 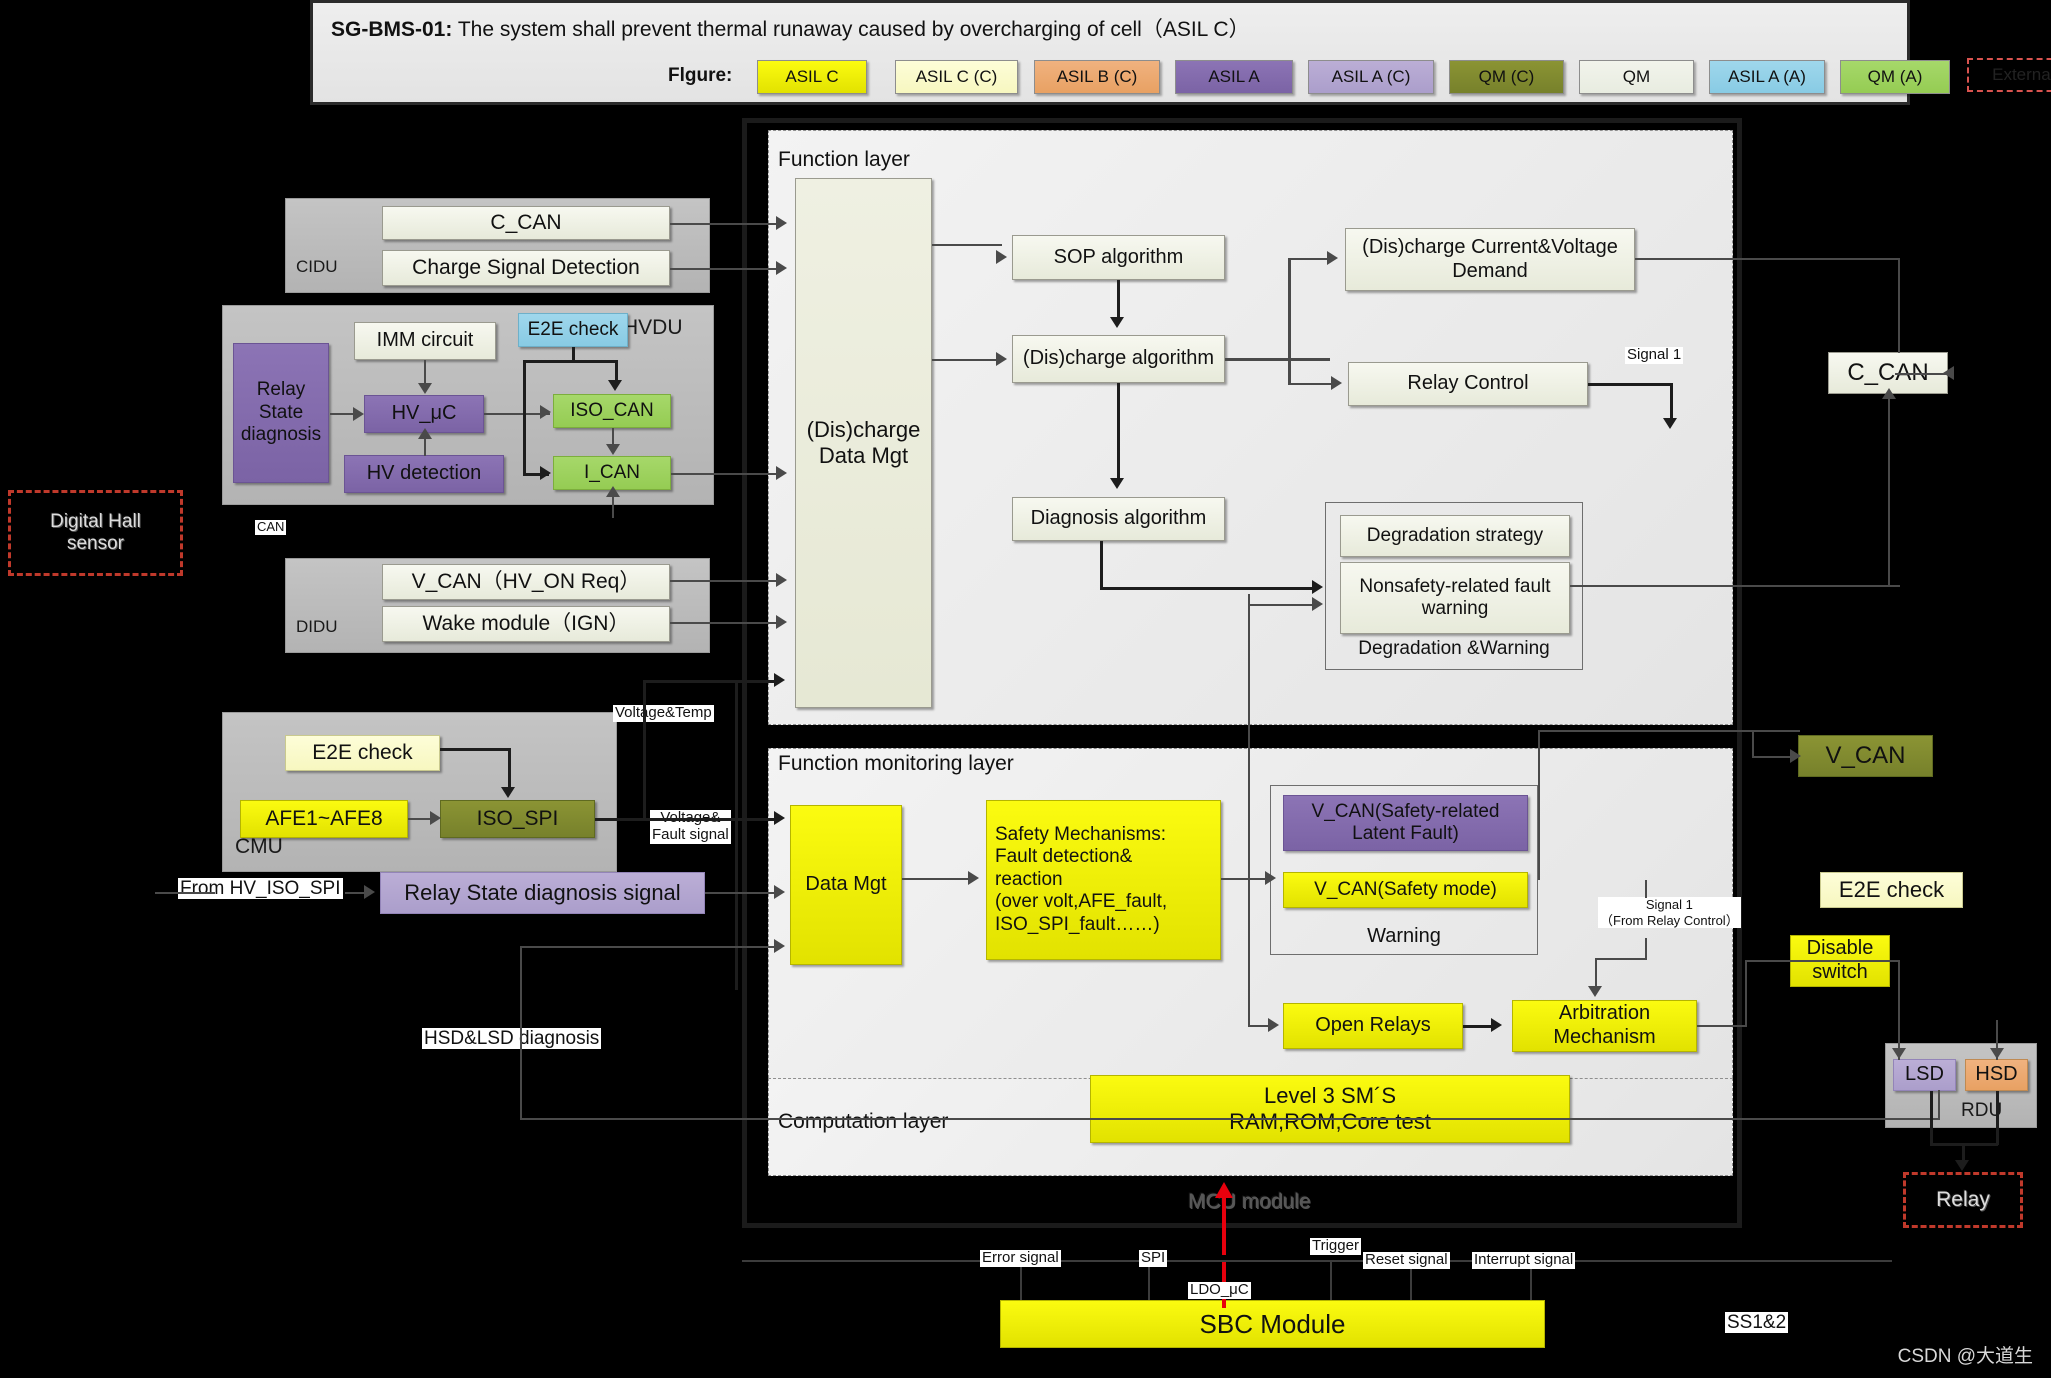 What do you see at coordinates (1630, 384) in the screenshot?
I see `conn-relaycontrol-signal1-h` at bounding box center [1630, 384].